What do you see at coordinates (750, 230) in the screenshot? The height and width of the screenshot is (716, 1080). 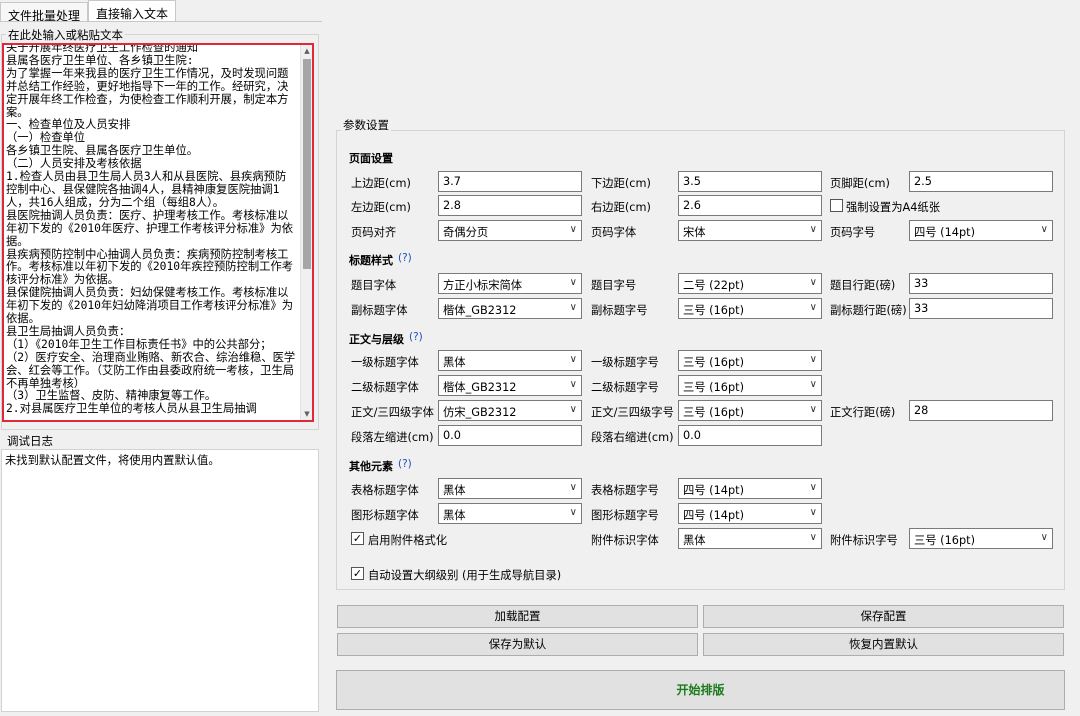 I see `page-num-font-select: 宋体 ∨` at bounding box center [750, 230].